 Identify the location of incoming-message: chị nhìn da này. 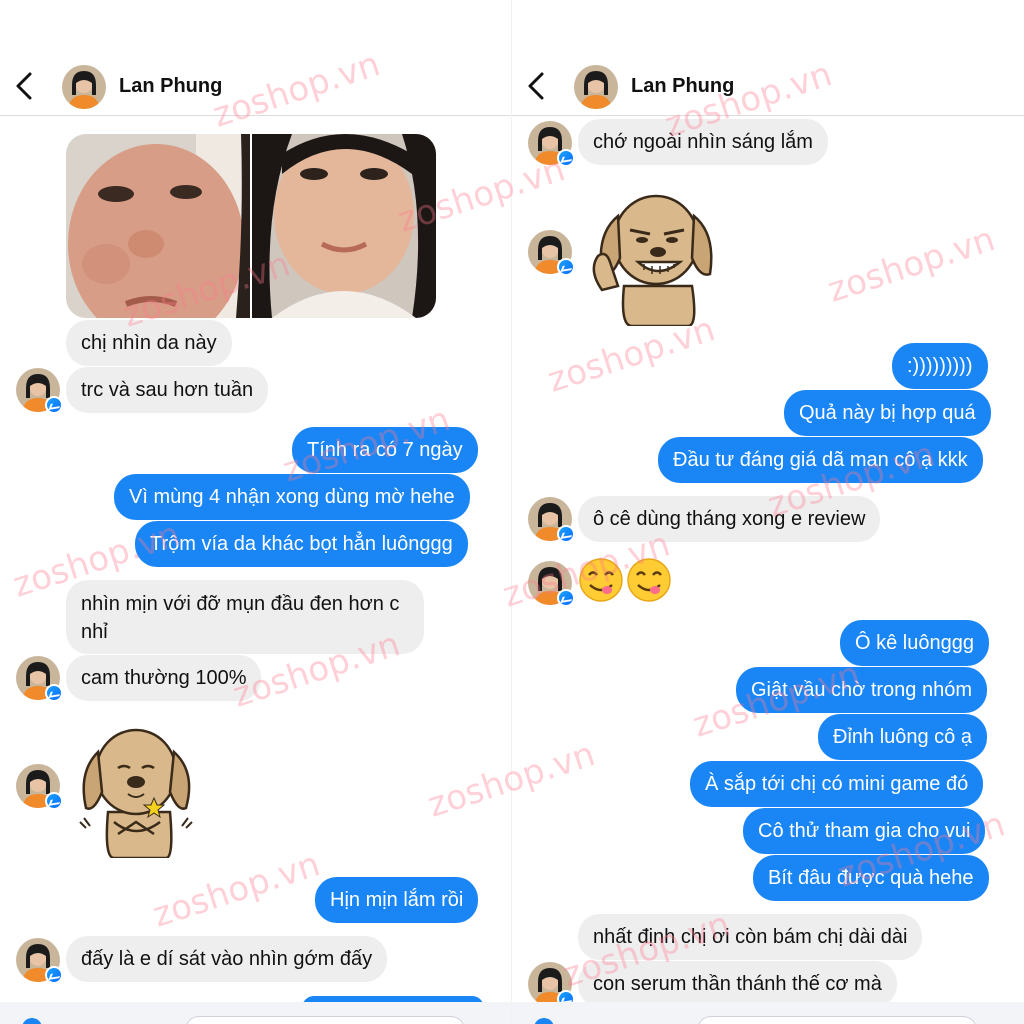
(149, 343).